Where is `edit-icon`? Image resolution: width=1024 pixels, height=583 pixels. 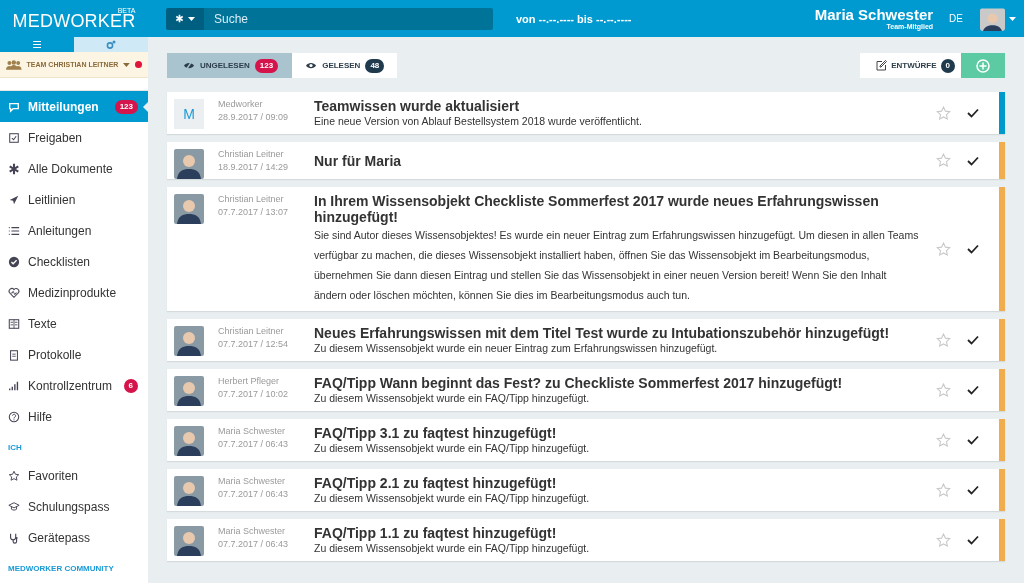
edit-icon is located at coordinates (882, 65).